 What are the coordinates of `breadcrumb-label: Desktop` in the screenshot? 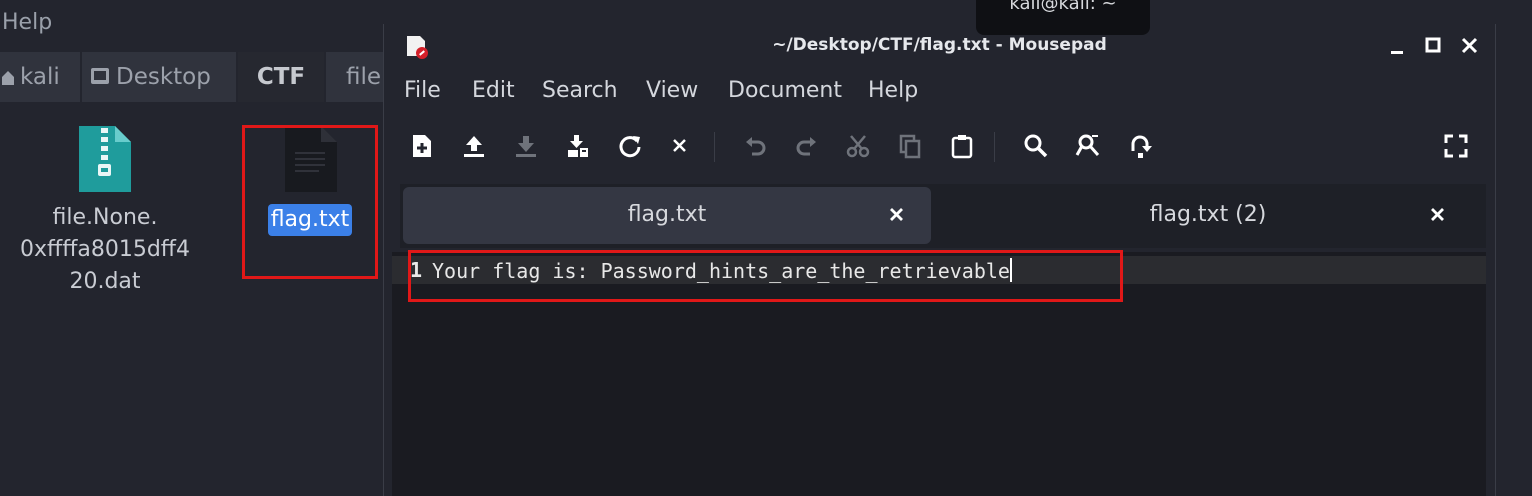 It's located at (163, 77).